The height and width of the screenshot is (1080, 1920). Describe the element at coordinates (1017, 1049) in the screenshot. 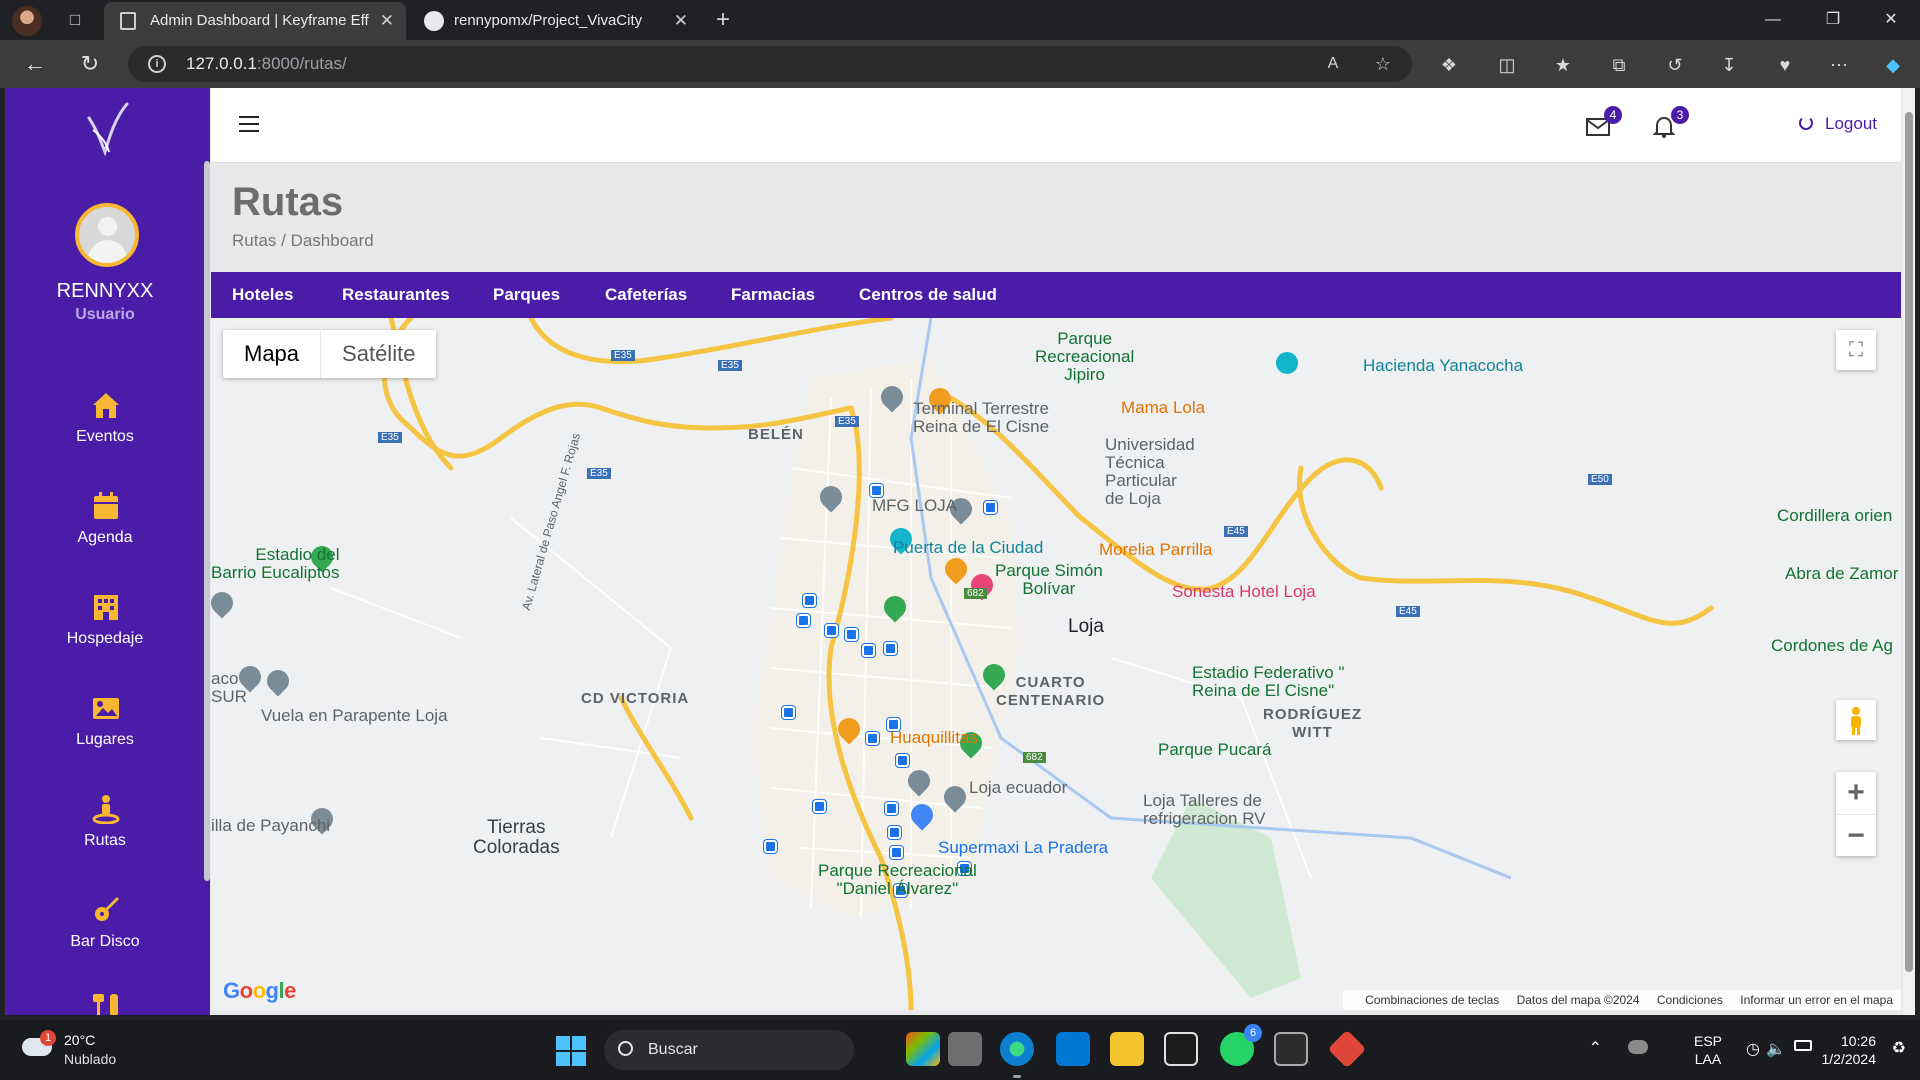

I see `edge-browser-icon` at that location.